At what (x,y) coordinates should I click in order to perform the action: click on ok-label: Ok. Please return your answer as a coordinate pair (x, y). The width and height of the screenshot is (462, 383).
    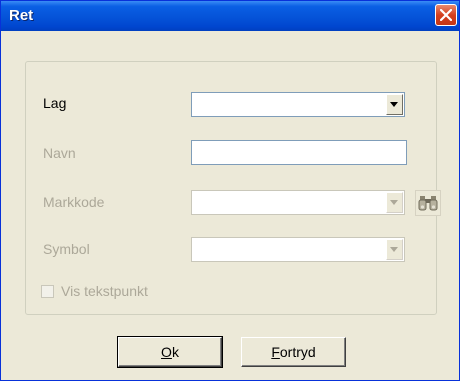
    Looking at the image, I should click on (170, 352).